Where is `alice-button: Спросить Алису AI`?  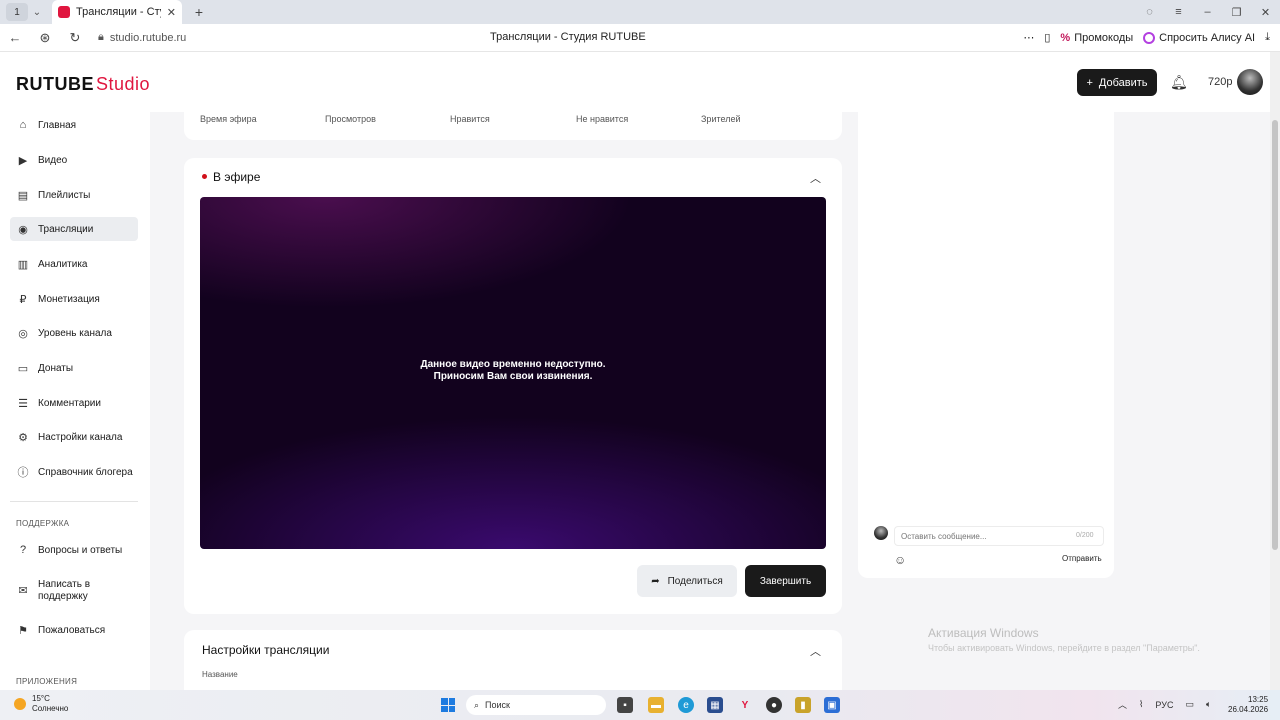 alice-button: Спросить Алису AI is located at coordinates (1199, 37).